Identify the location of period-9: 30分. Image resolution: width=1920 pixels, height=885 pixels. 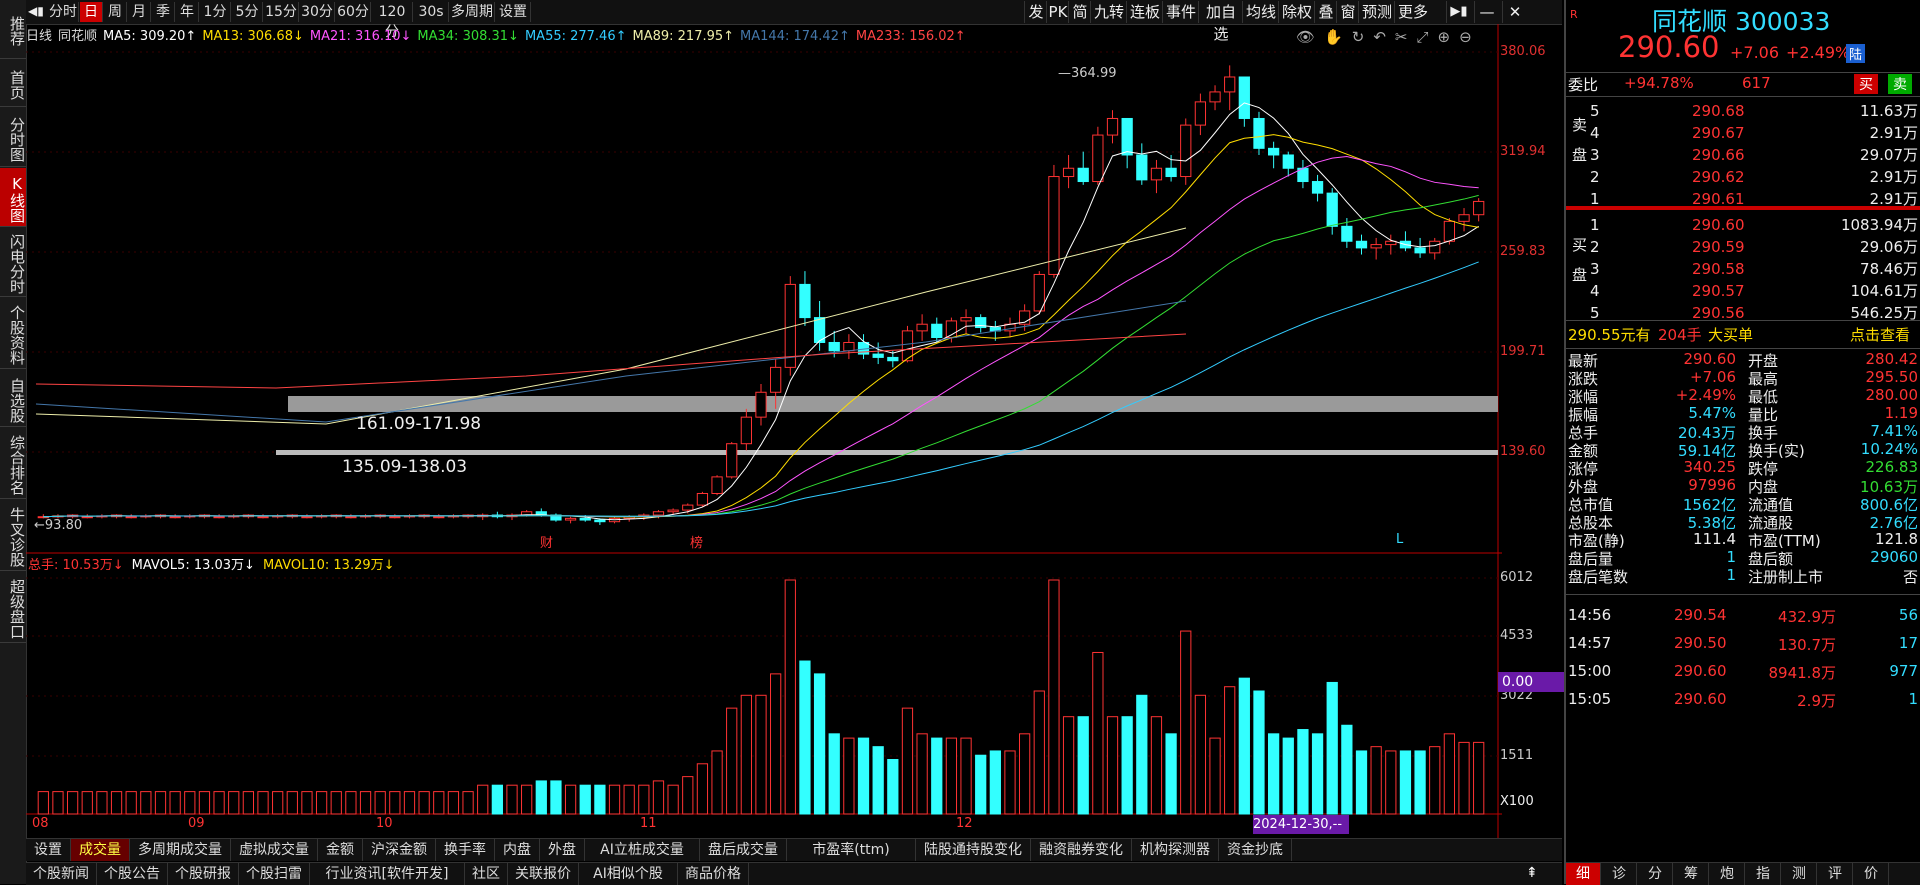
(317, 12).